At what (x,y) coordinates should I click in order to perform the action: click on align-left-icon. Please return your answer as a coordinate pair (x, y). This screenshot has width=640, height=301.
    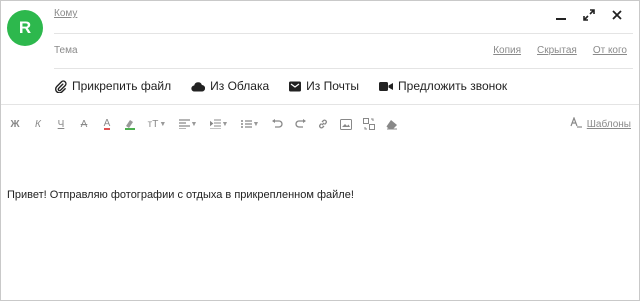
    Looking at the image, I should click on (184, 124).